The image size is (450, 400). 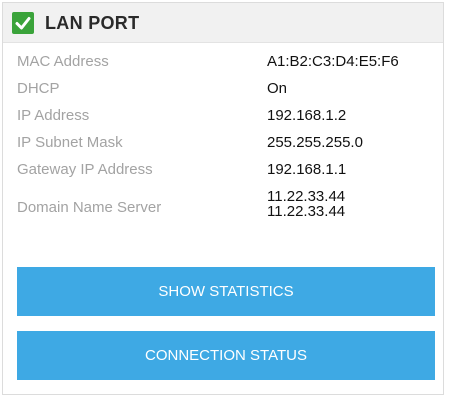 I want to click on dhcp-label: DHCP, so click(x=38, y=88).